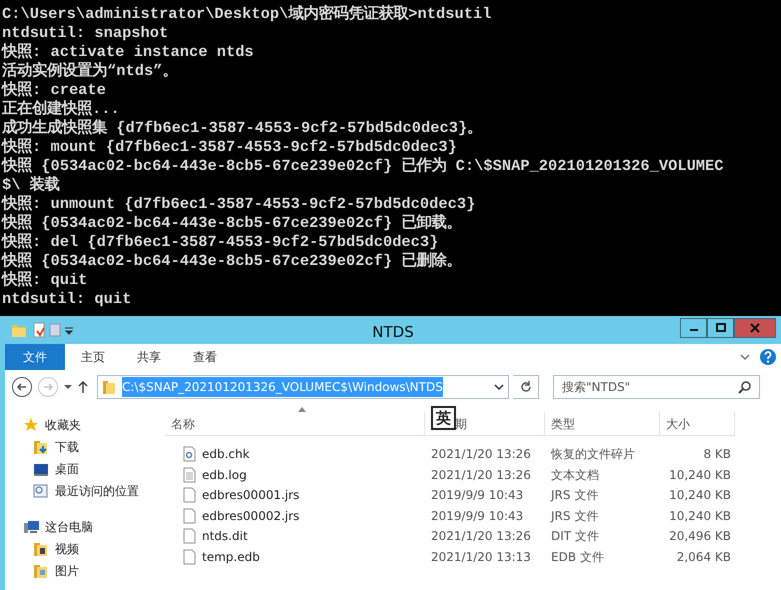 This screenshot has height=590, width=781. I want to click on properties-icon, so click(39, 330).